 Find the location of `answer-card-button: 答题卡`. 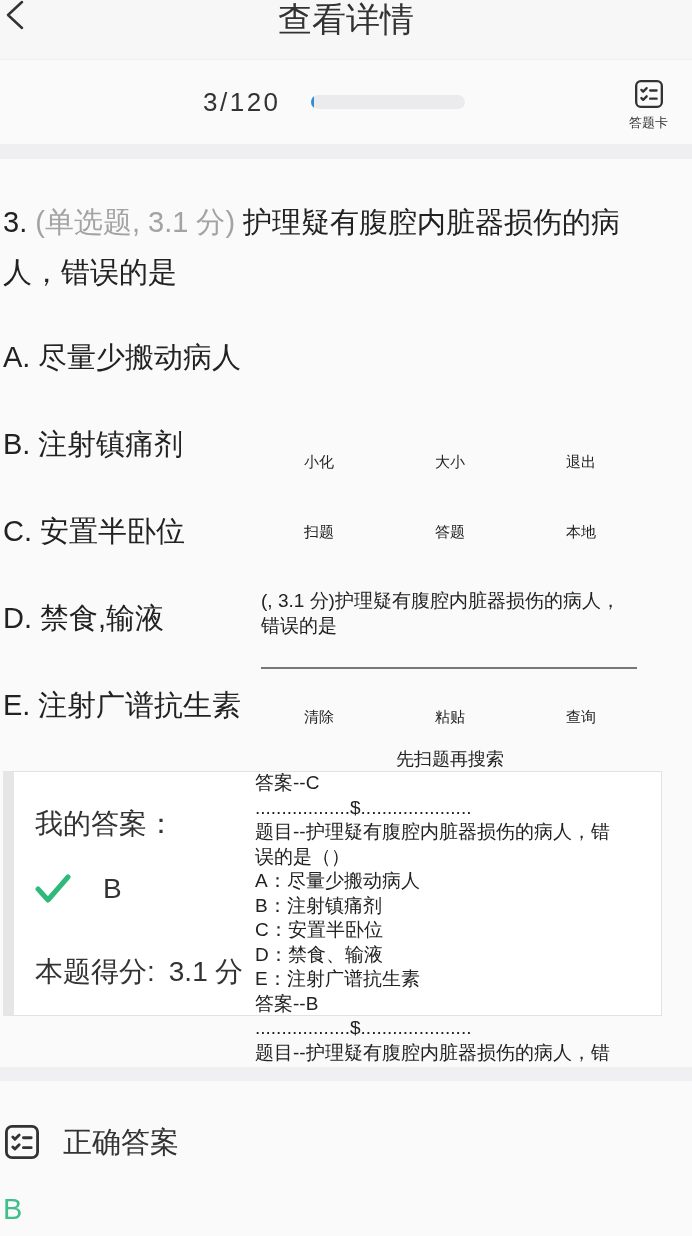

answer-card-button: 答题卡 is located at coordinates (648, 105).